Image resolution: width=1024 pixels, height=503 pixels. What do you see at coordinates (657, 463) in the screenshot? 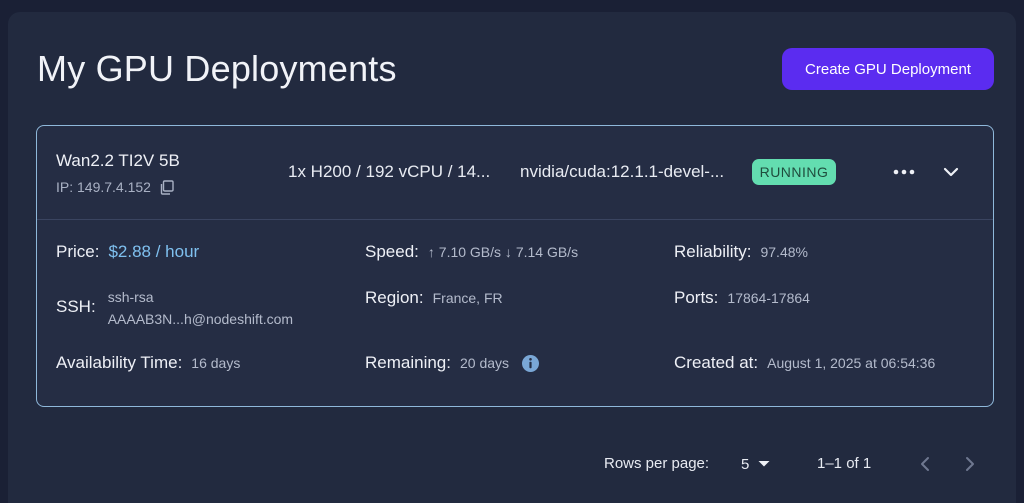
I see `rows-per-page-label: Rows per page:` at bounding box center [657, 463].